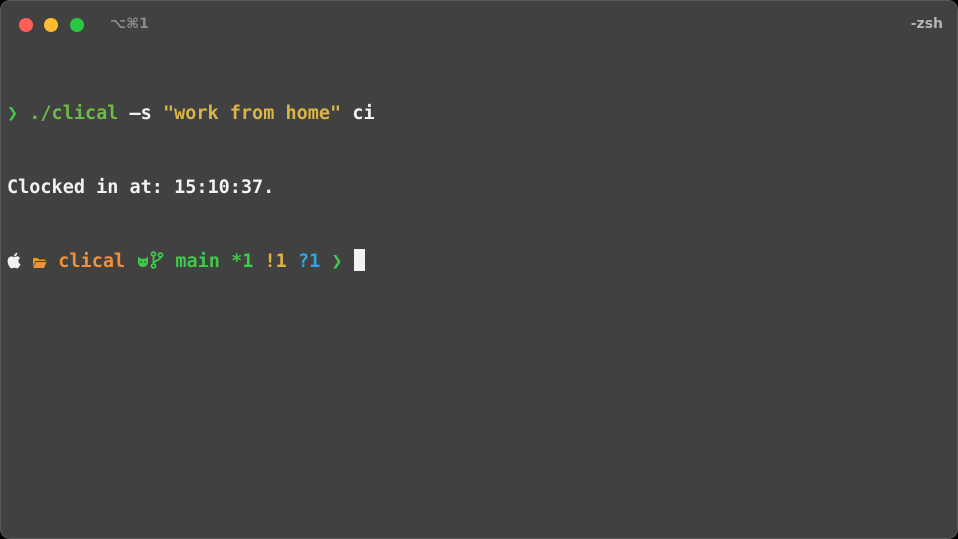  I want to click on window-title: -zsh, so click(926, 24).